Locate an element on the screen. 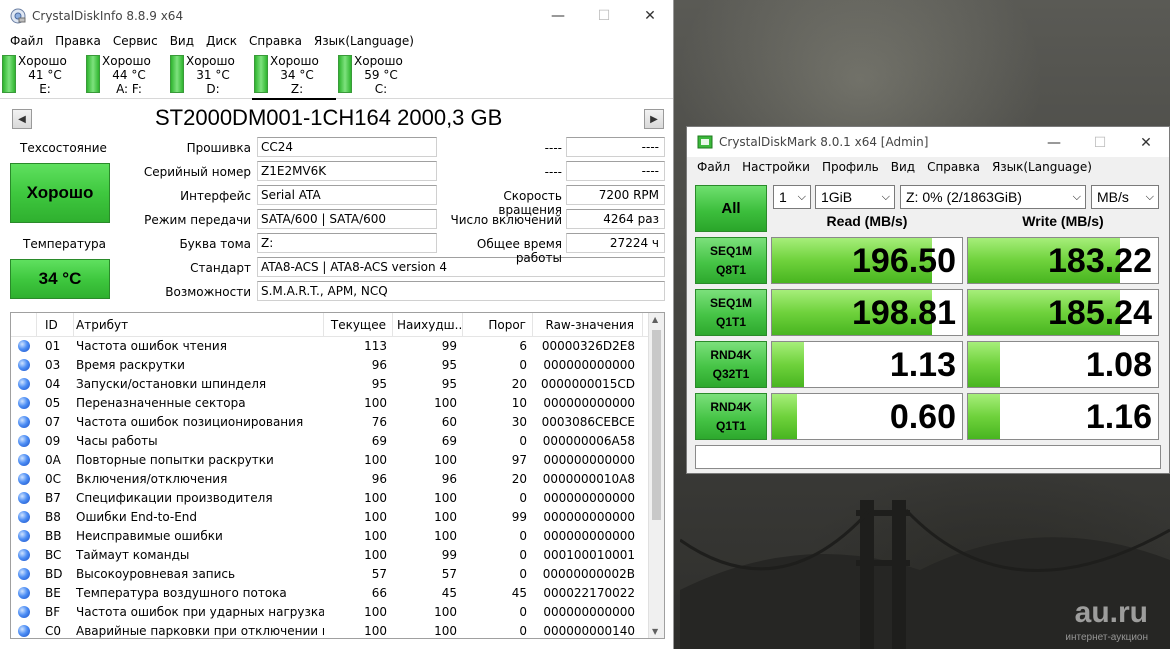  menu-edit: Правка is located at coordinates (78, 41).